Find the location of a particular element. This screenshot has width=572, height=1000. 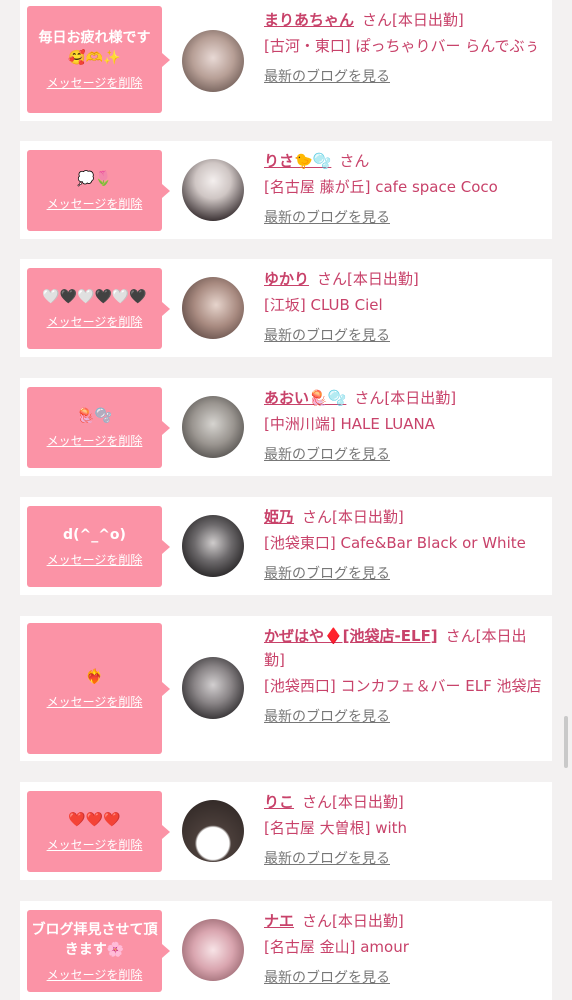

scrollbar is located at coordinates (566, 742).